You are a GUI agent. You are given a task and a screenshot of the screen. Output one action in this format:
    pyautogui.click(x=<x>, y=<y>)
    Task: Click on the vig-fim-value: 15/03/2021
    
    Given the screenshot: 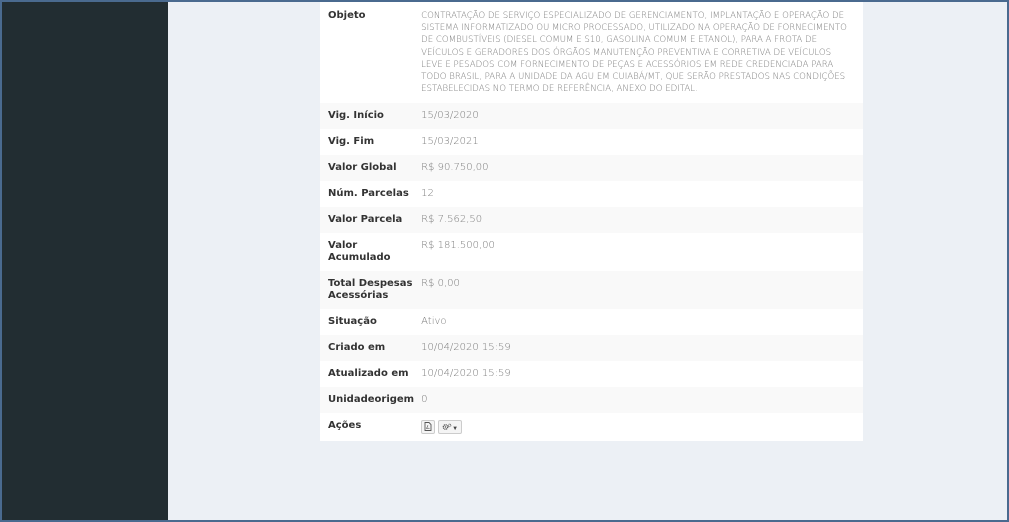 What is the action you would take?
    pyautogui.click(x=450, y=142)
    